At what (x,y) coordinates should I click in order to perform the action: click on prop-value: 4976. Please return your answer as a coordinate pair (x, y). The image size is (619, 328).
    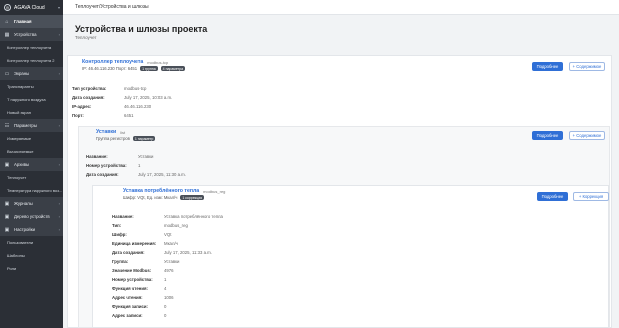
    Looking at the image, I should click on (169, 270).